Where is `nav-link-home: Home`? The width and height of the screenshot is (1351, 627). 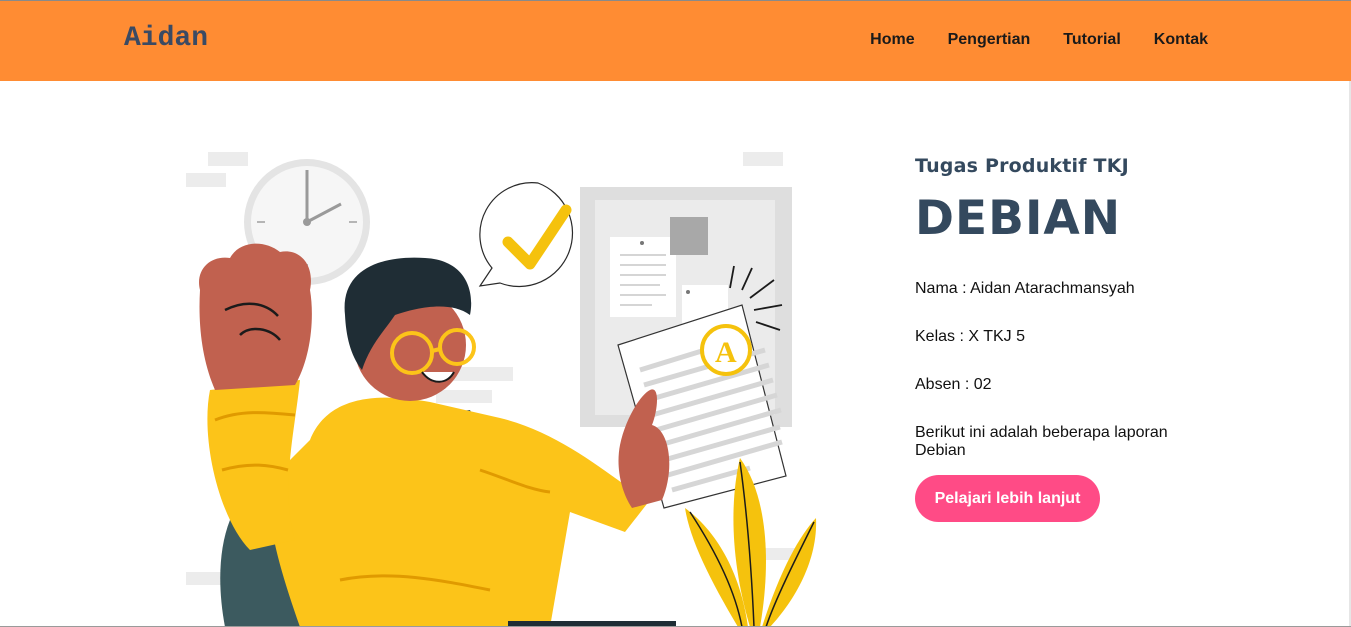 nav-link-home: Home is located at coordinates (892, 40).